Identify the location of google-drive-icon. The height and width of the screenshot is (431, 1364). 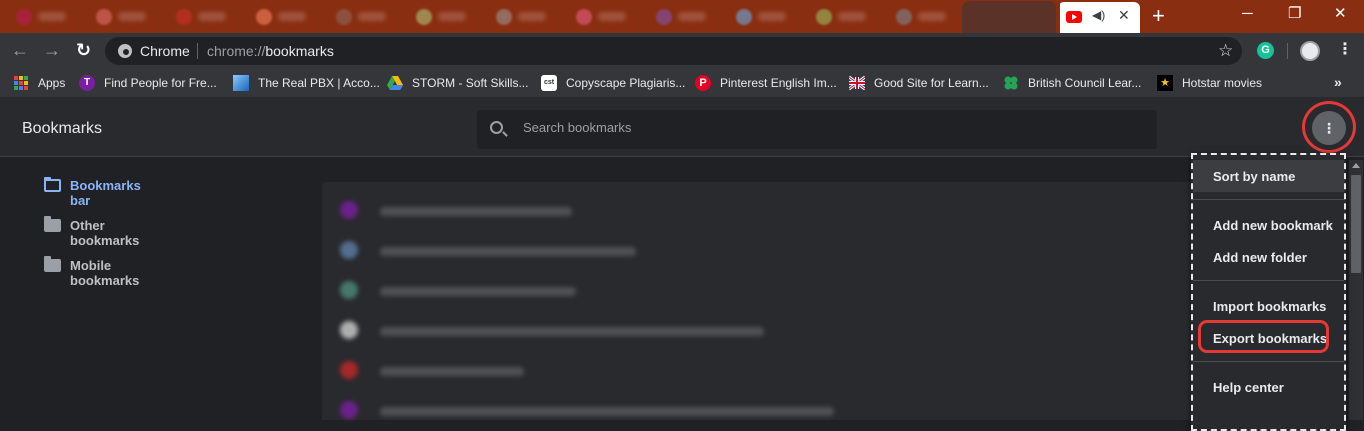
(395, 83).